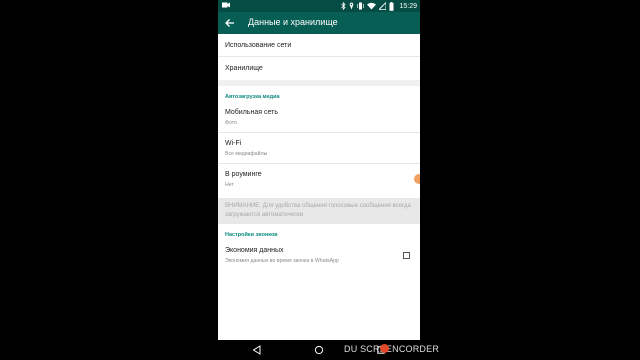 This screenshot has height=360, width=640. What do you see at coordinates (319, 152) in the screenshot?
I see `wifi-item: Wi-Fi Все медиафайлы` at bounding box center [319, 152].